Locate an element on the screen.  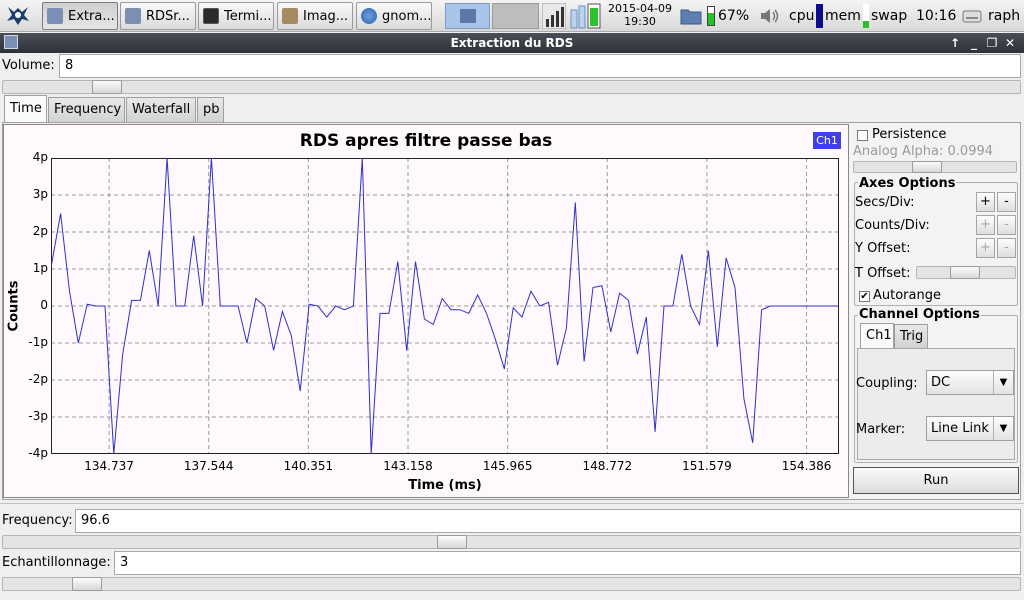
secs-div-increase-button: + is located at coordinates (985, 202).